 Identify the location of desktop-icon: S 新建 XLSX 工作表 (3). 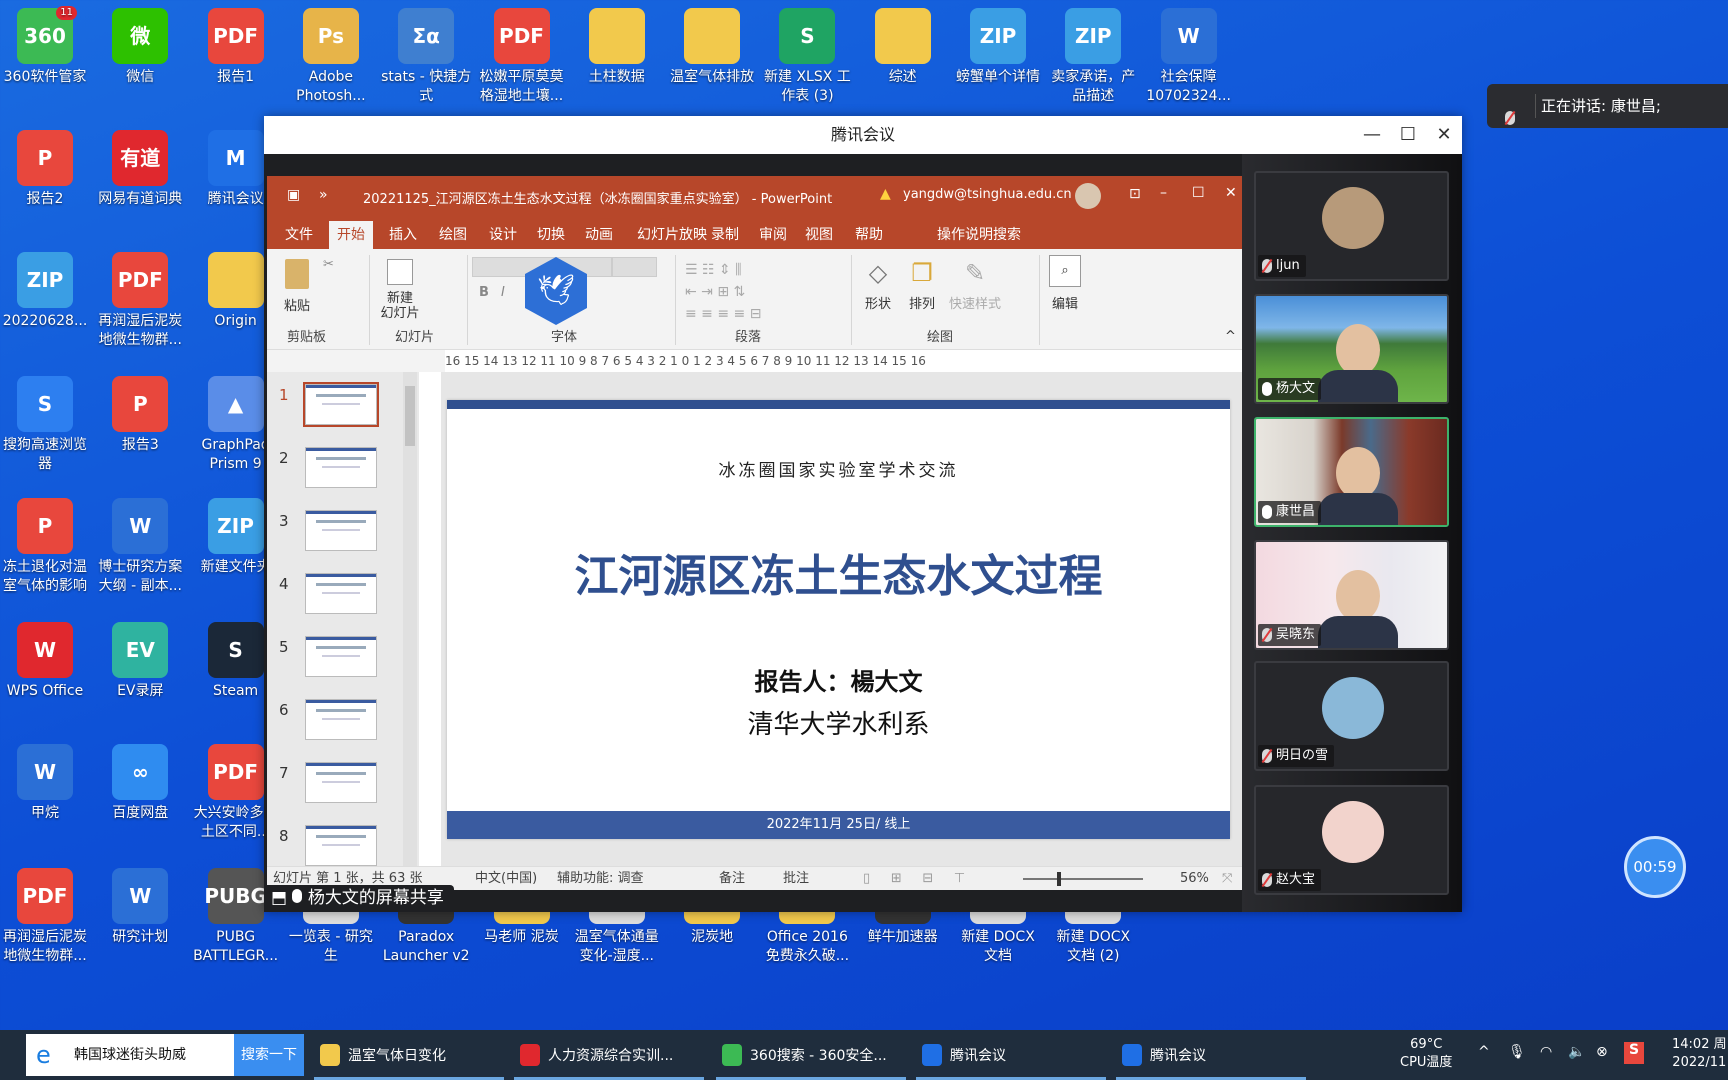
(807, 57).